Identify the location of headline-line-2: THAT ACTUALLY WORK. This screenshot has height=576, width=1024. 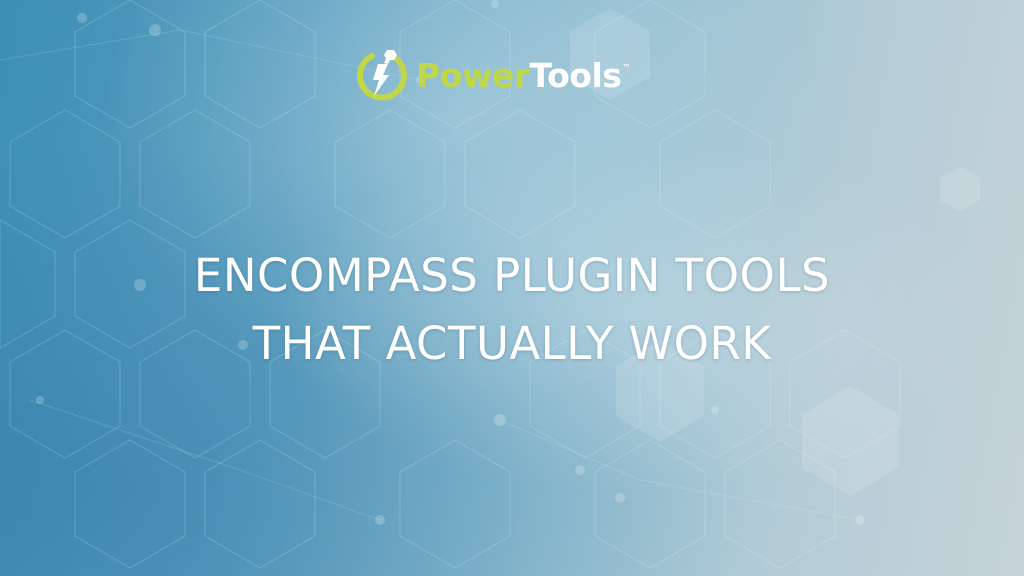
(512, 344).